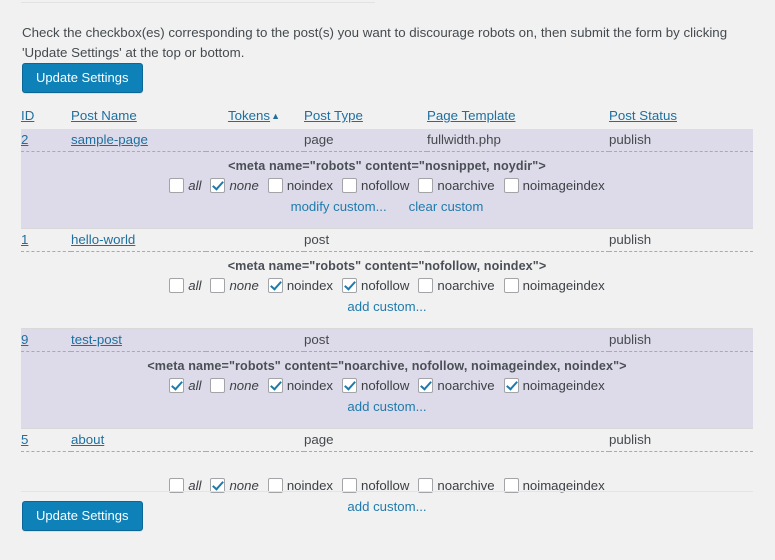 This screenshot has height=560, width=775. Describe the element at coordinates (518, 117) in the screenshot. I see `col-header-page-template: Page Template` at that location.